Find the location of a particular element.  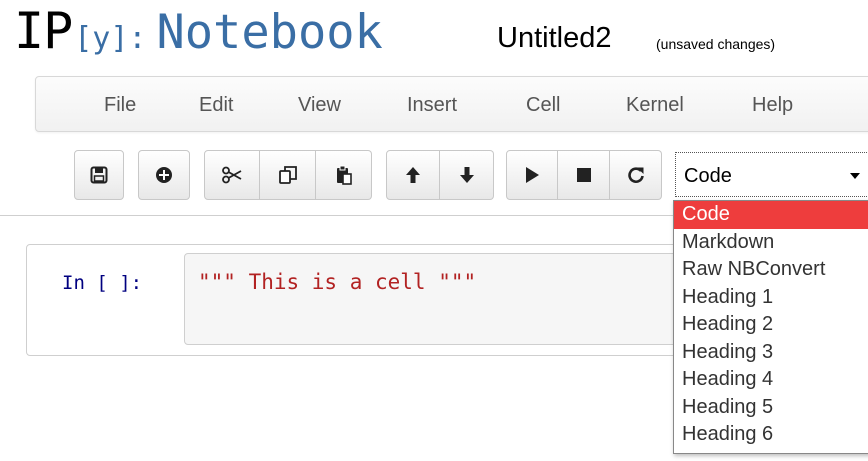

insert-group is located at coordinates (164, 175).